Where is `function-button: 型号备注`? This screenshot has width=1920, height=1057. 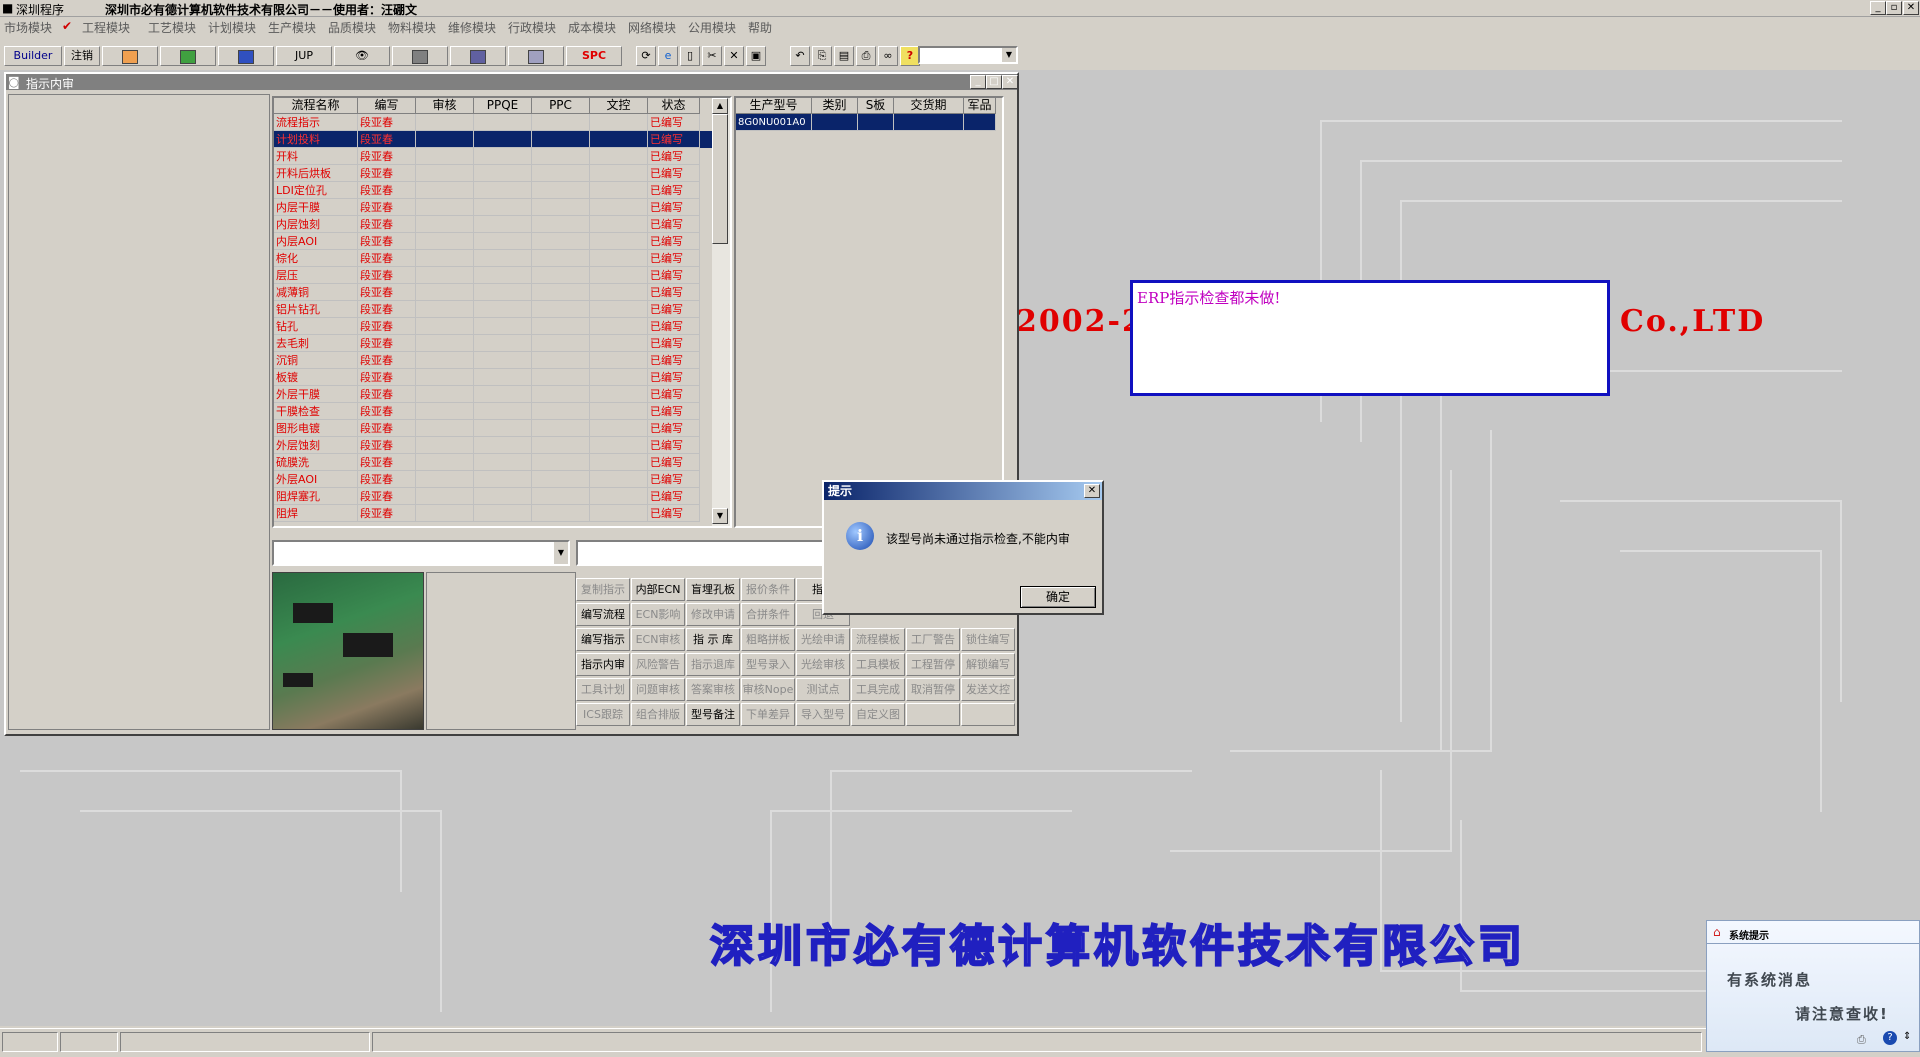
function-button: 型号备注 is located at coordinates (713, 714).